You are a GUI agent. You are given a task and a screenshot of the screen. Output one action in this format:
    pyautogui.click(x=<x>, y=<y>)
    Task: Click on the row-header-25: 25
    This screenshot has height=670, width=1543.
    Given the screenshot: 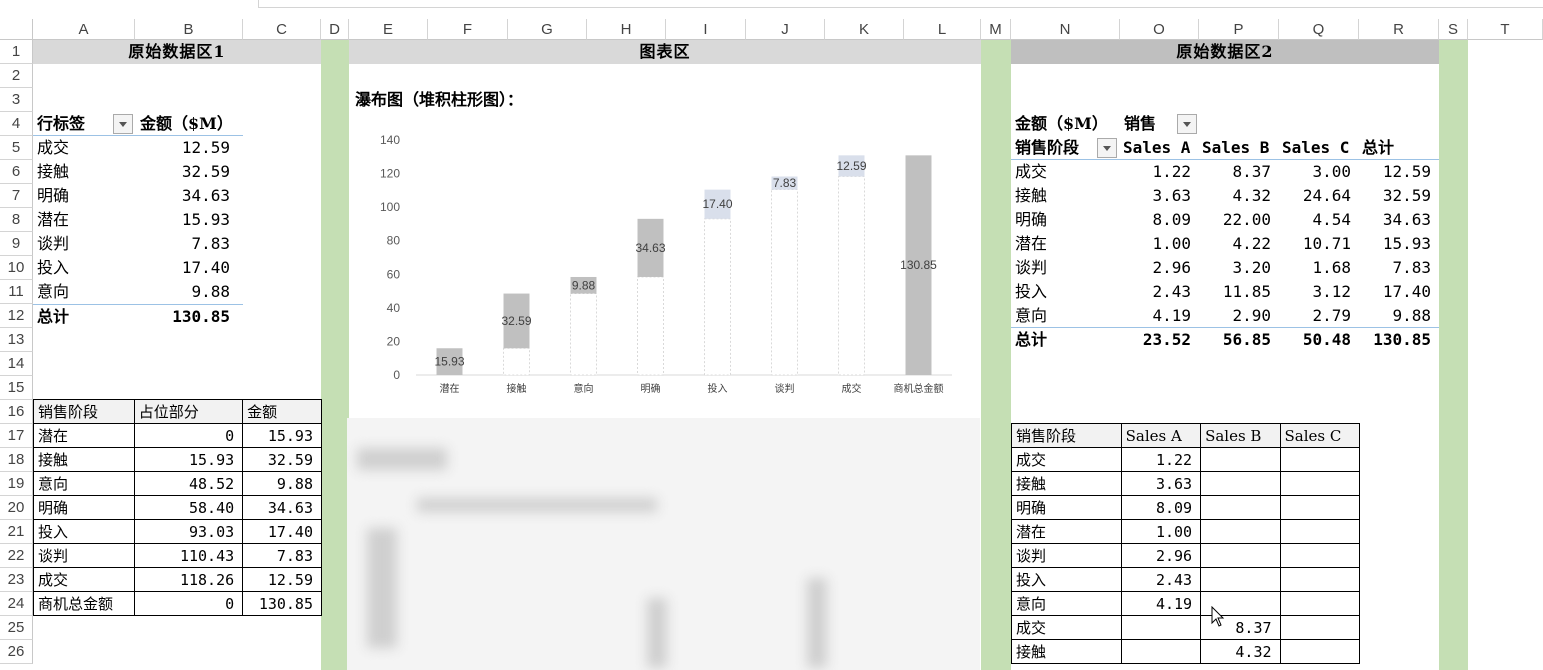 What is the action you would take?
    pyautogui.click(x=16, y=628)
    